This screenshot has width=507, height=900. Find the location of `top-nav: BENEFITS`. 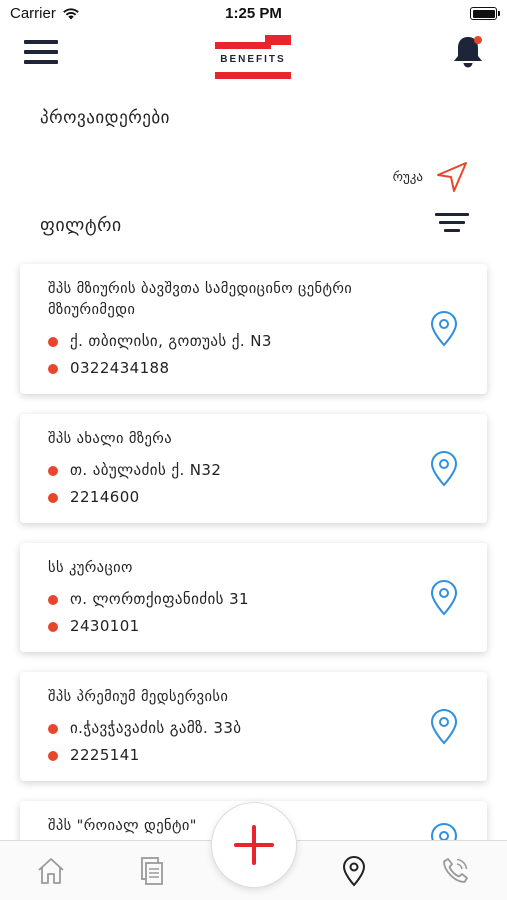

top-nav: BENEFITS is located at coordinates (253, 55).